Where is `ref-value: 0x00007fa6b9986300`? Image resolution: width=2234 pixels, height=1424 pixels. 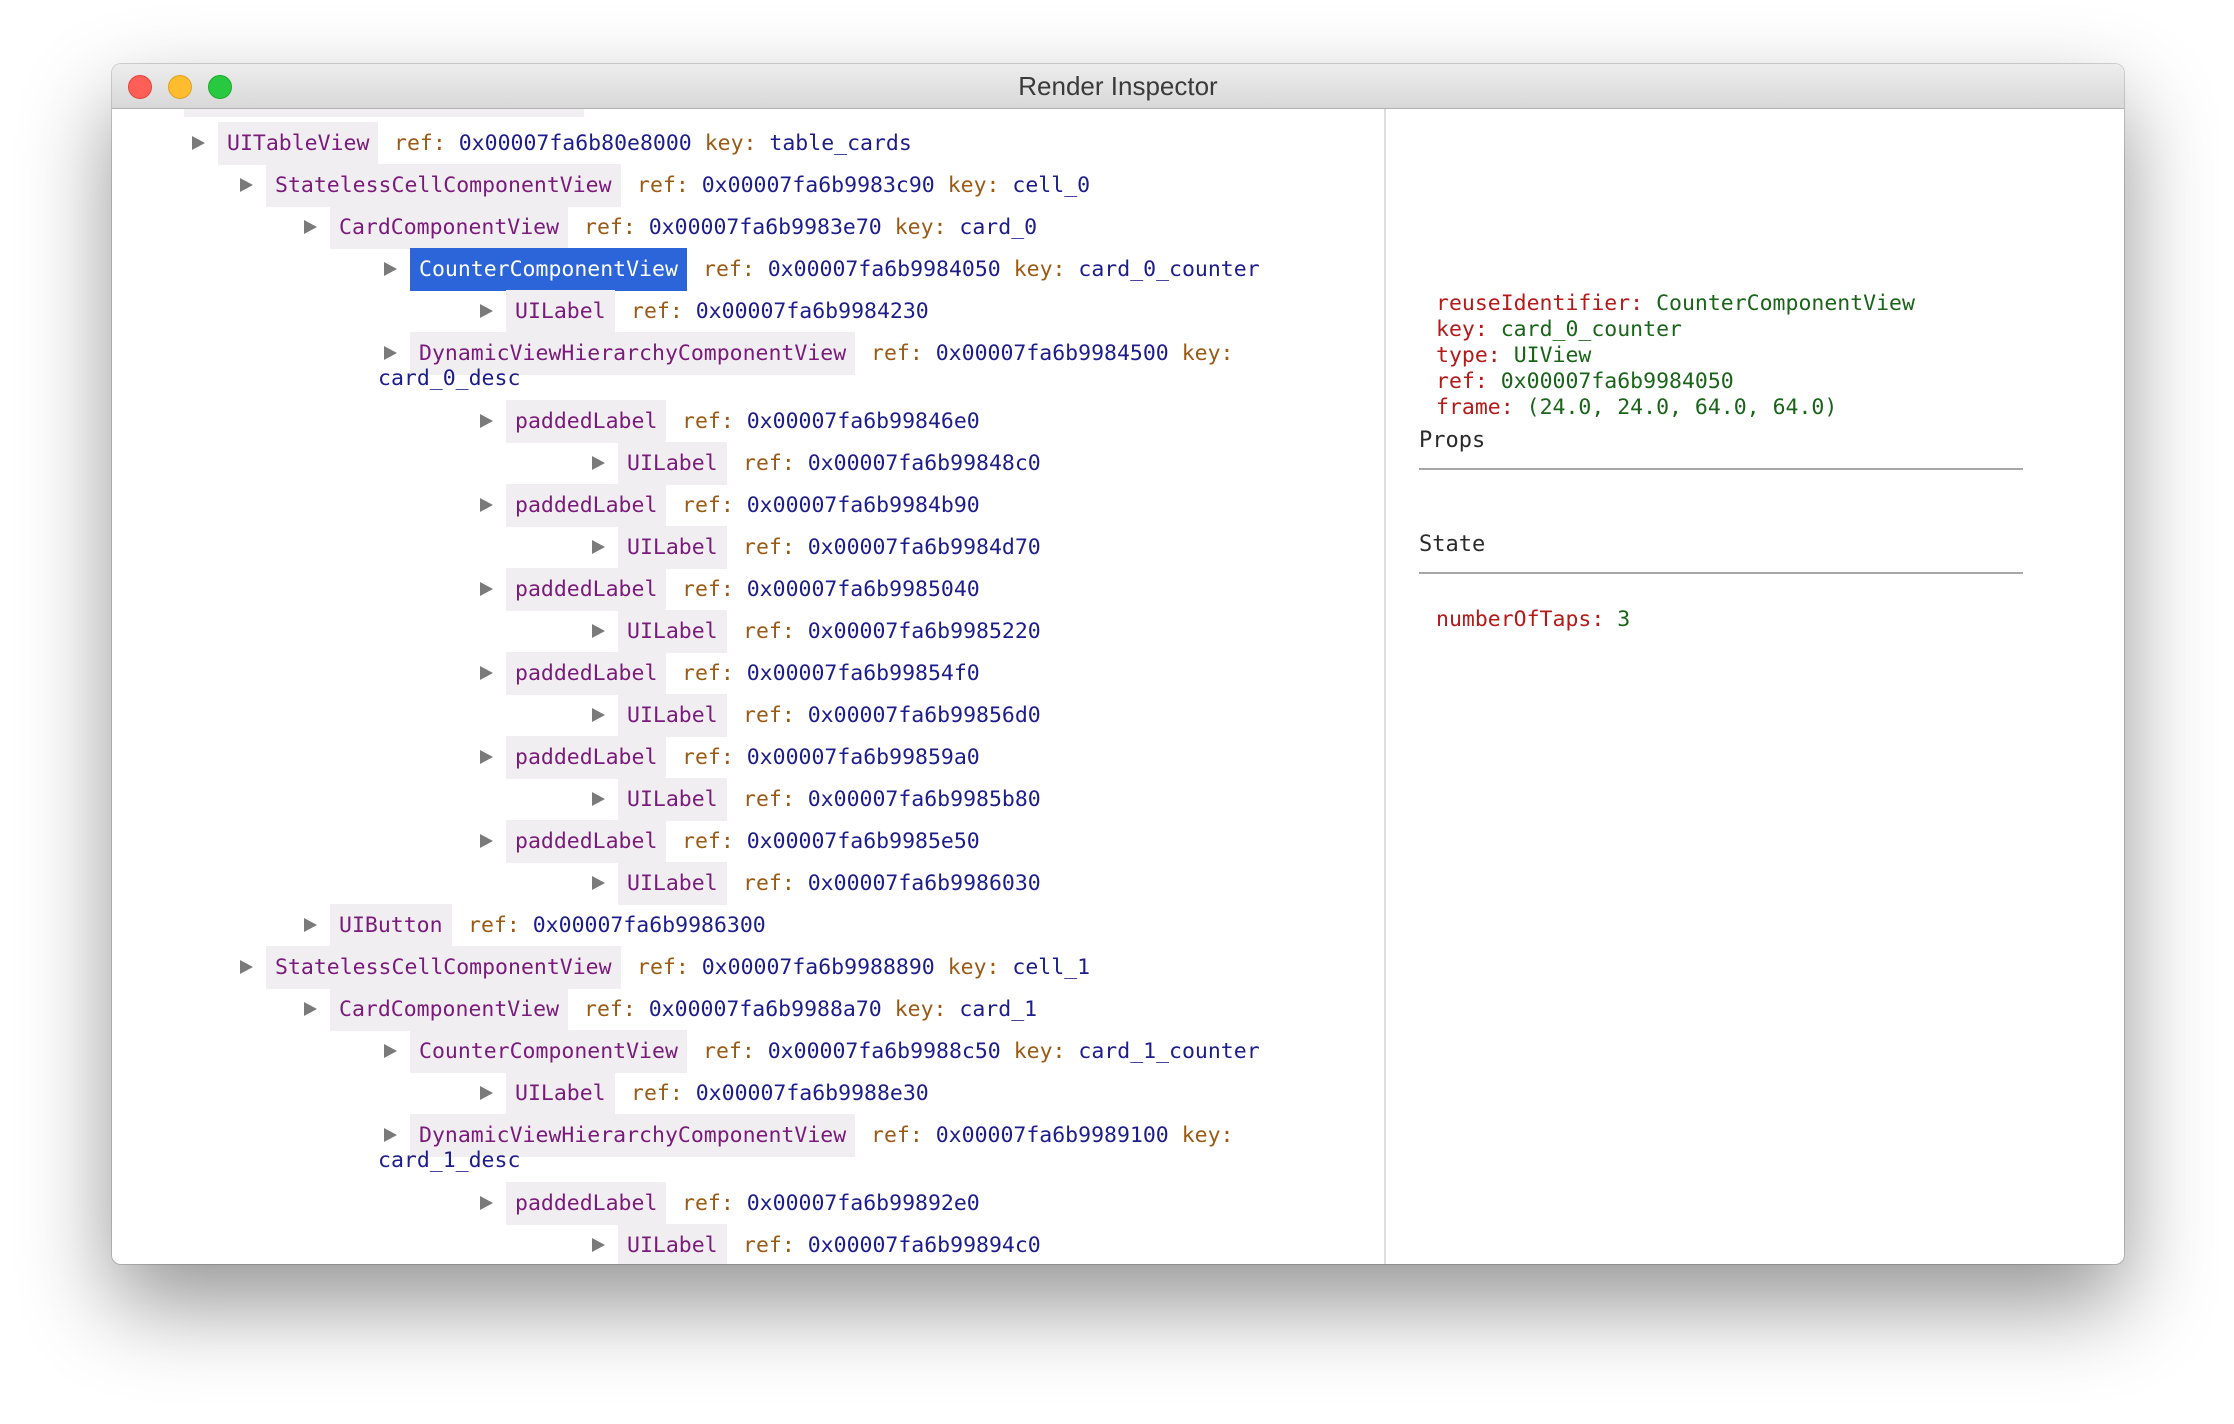 ref-value: 0x00007fa6b9986300 is located at coordinates (649, 925).